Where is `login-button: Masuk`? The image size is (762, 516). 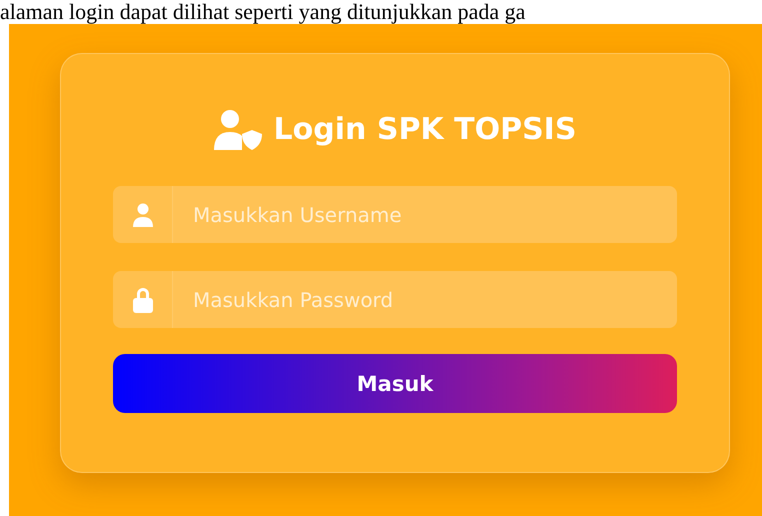
login-button: Masuk is located at coordinates (395, 383).